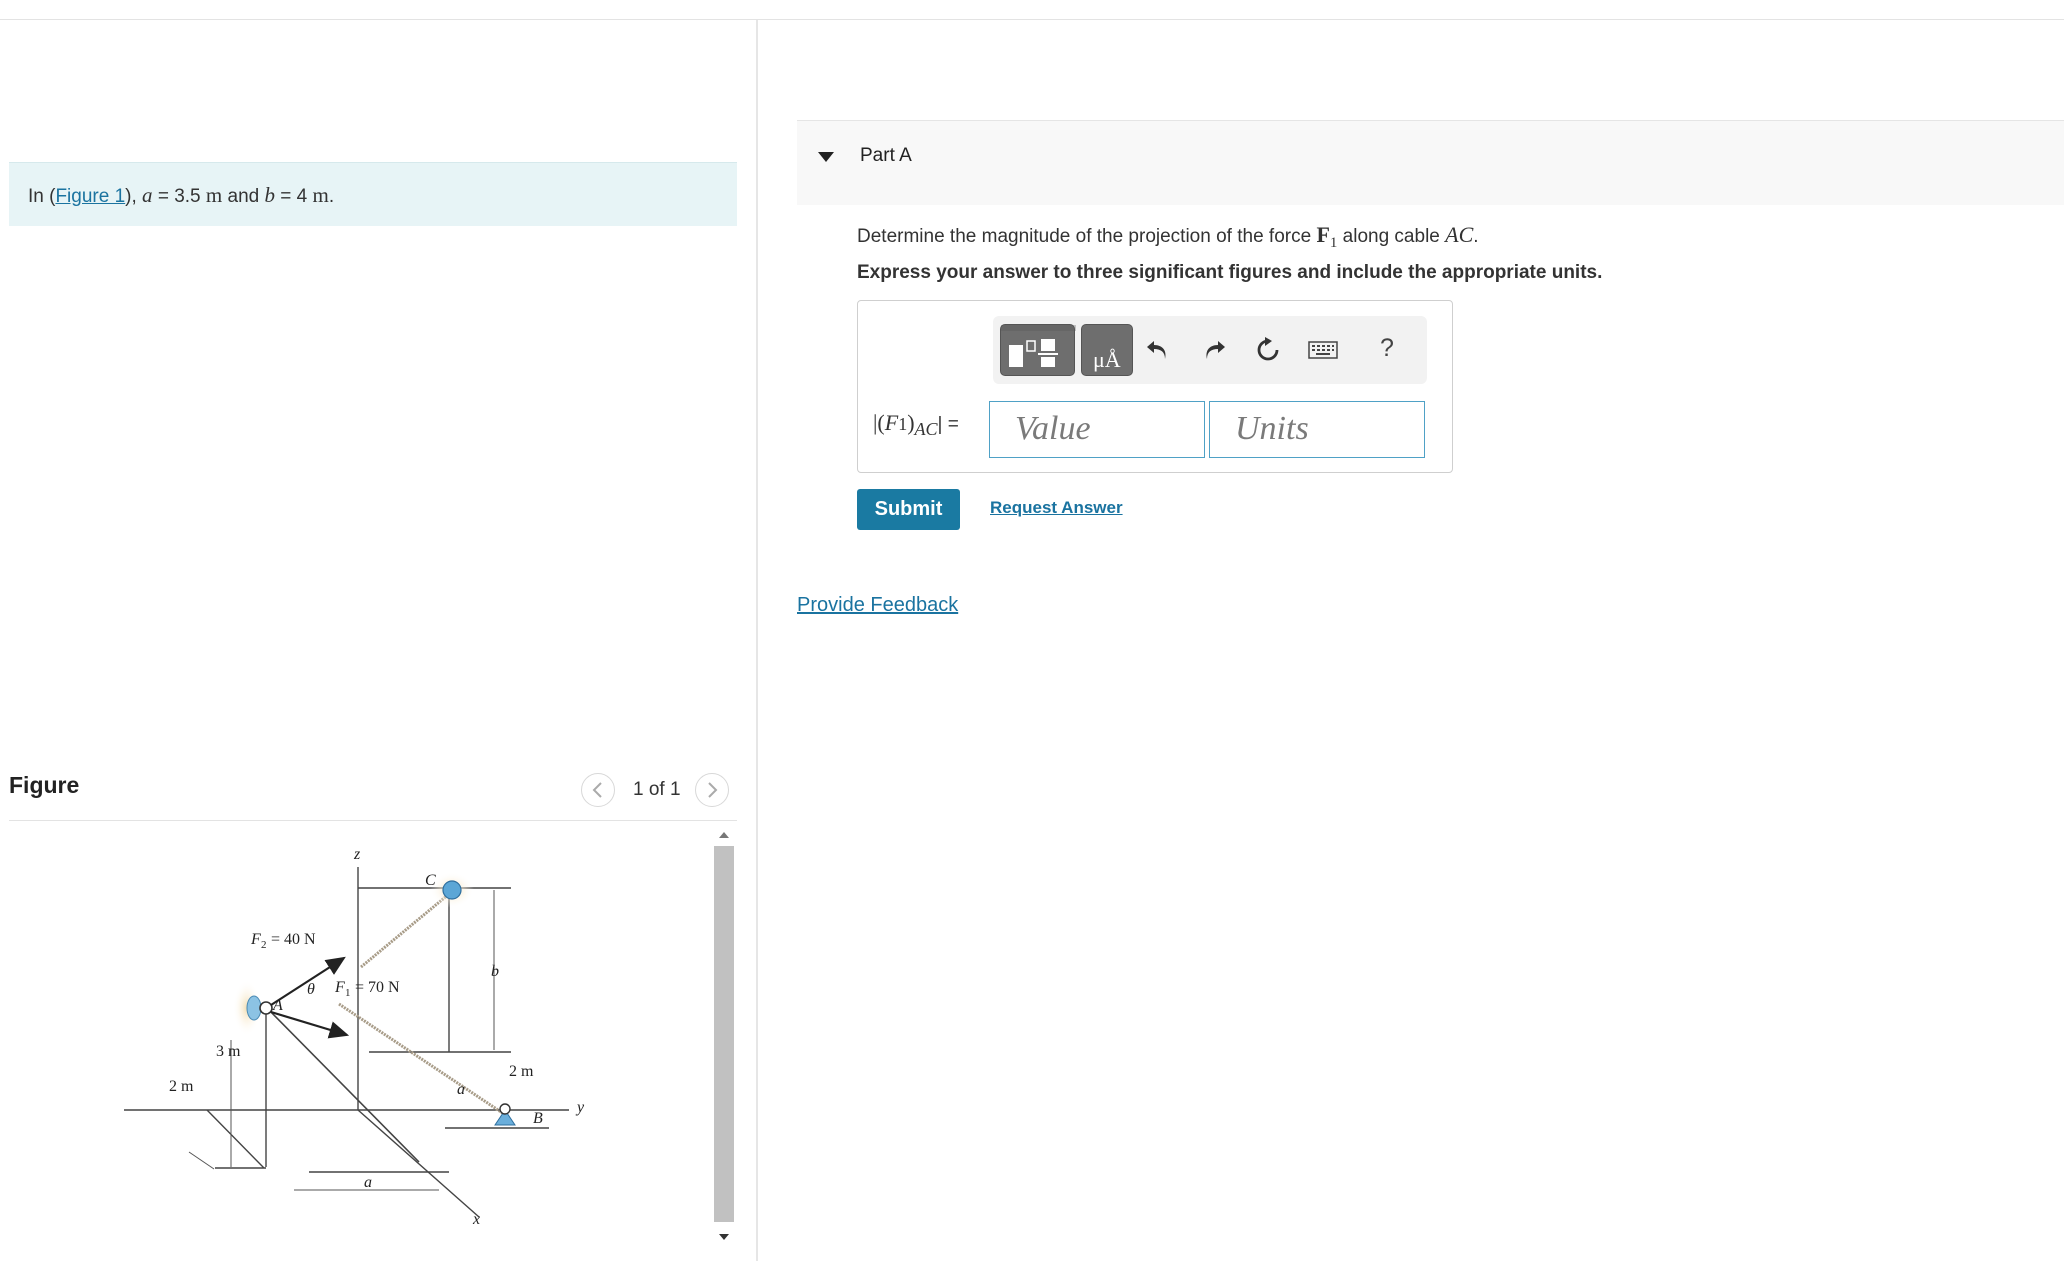 The width and height of the screenshot is (2064, 1266). I want to click on support-c, so click(452, 890).